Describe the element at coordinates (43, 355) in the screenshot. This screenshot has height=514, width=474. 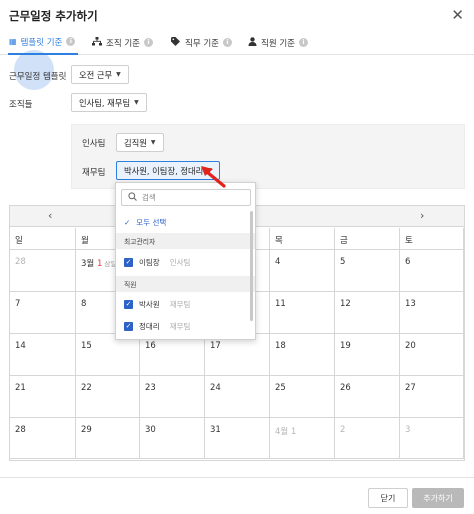
I see `calendar-day-cell: 14` at that location.